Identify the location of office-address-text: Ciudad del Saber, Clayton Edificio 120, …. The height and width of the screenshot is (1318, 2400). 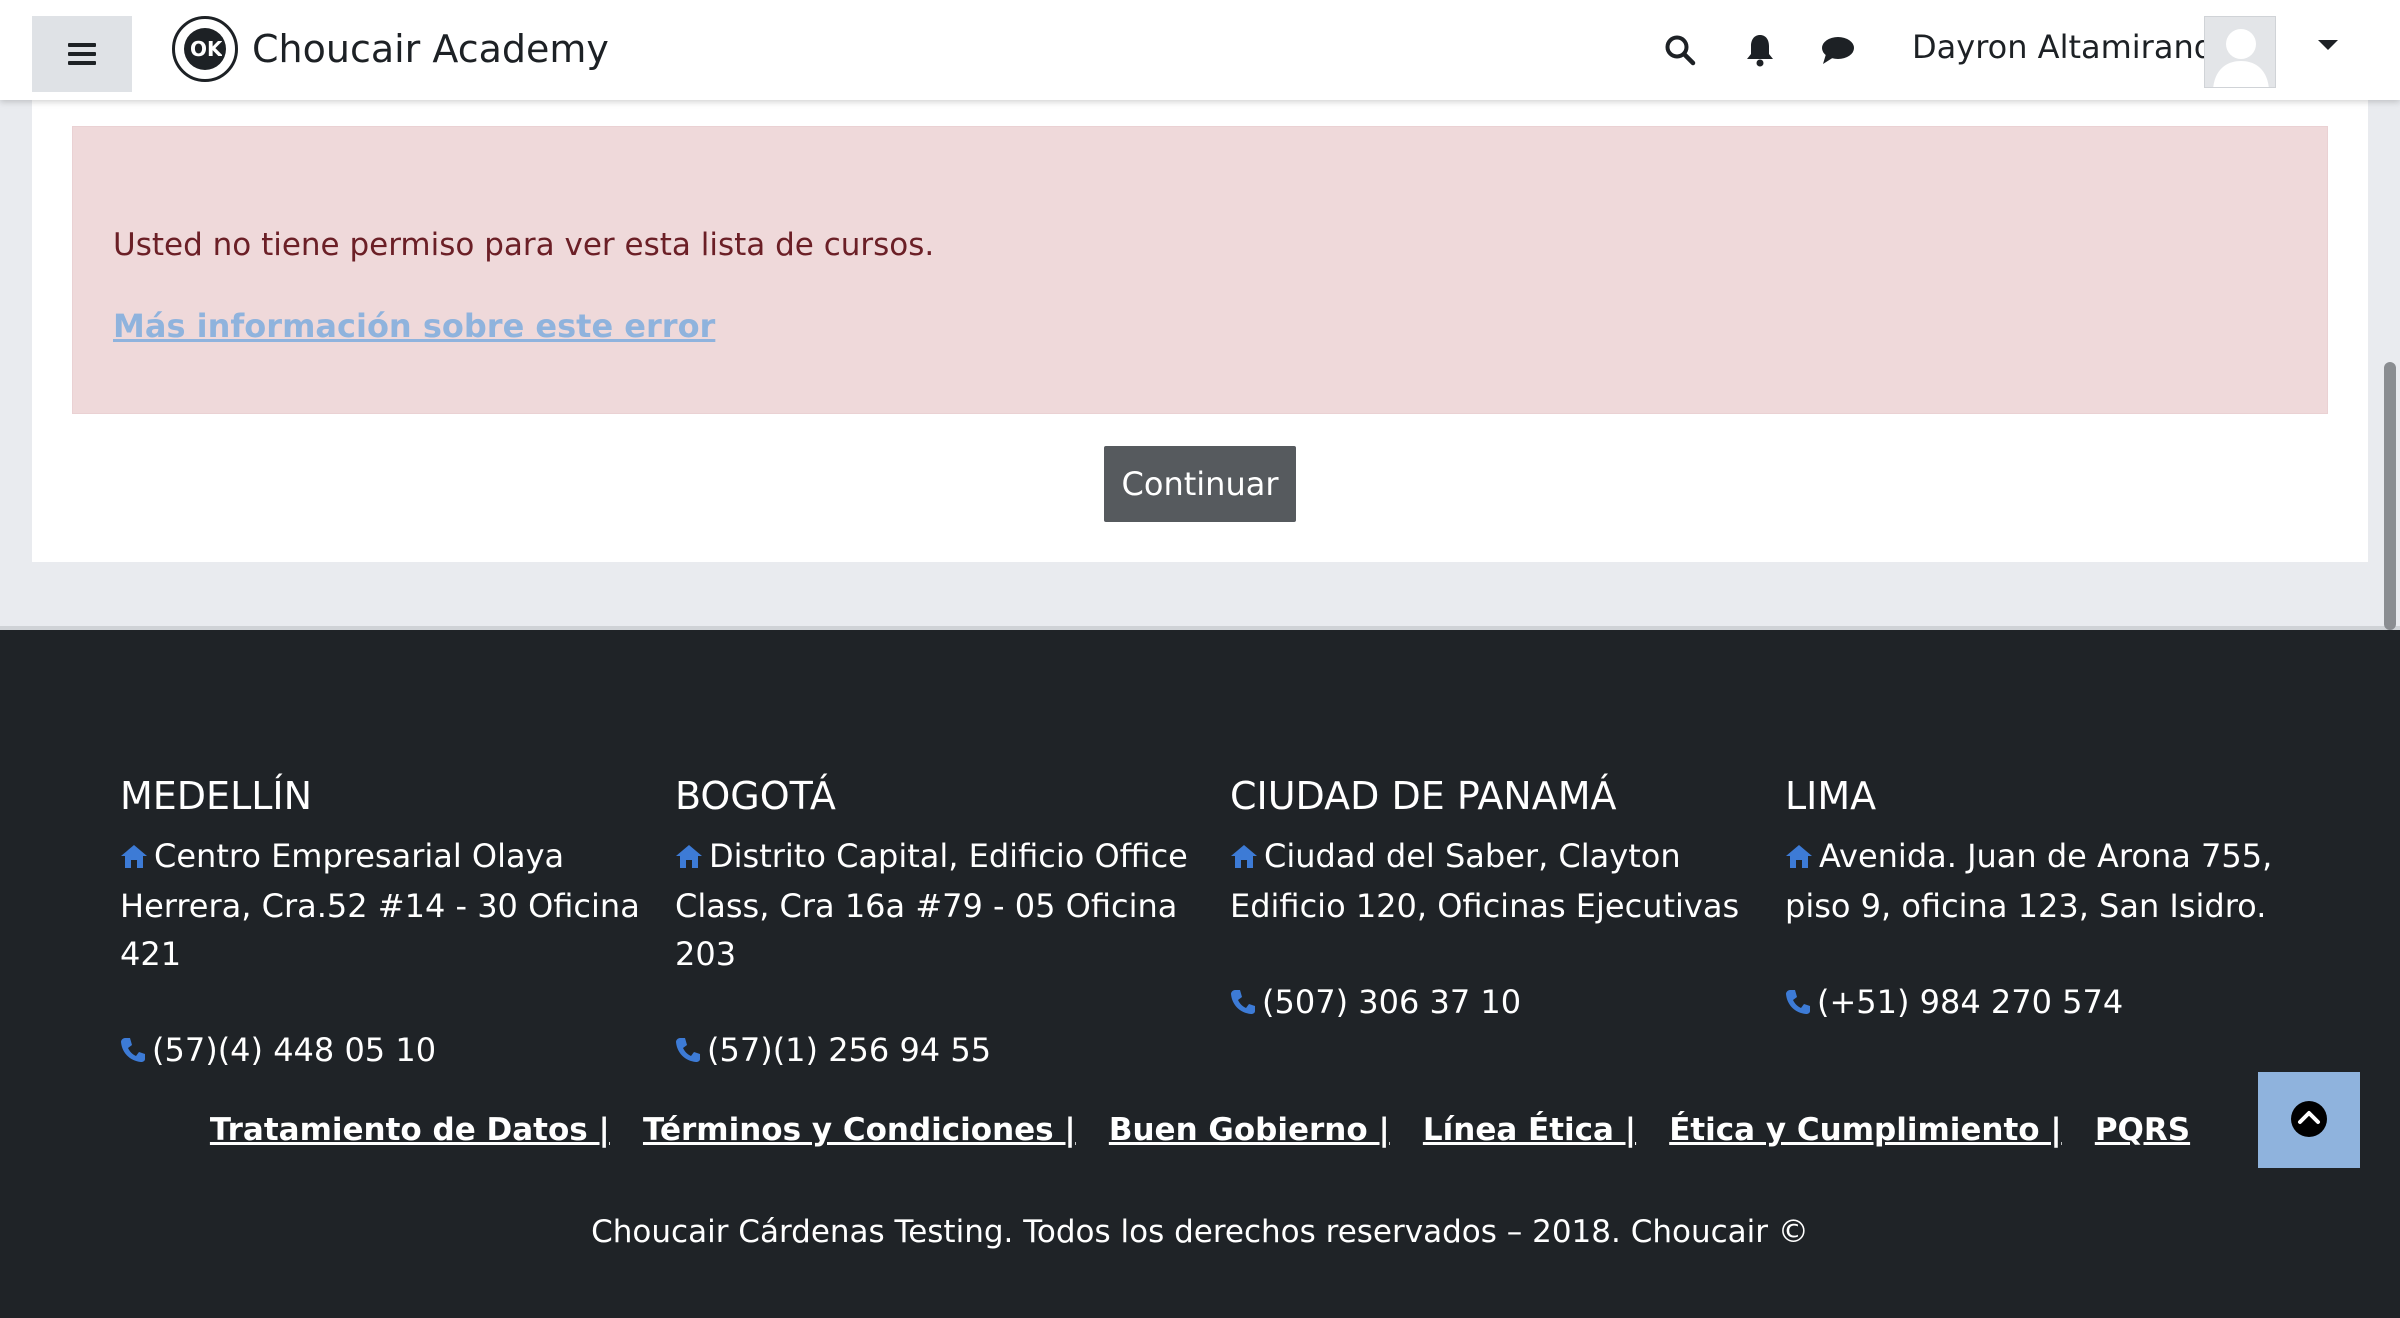
(1485, 881).